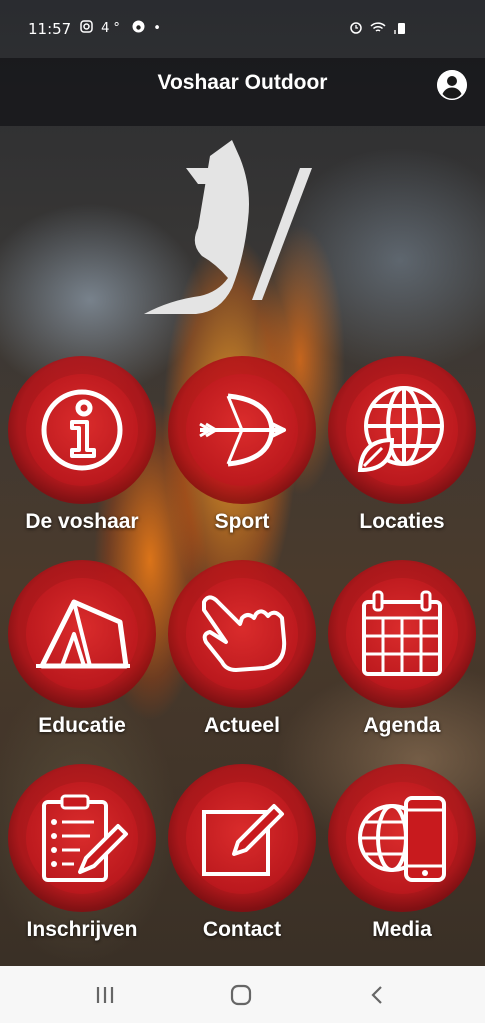 The height and width of the screenshot is (1023, 485). Describe the element at coordinates (242, 521) in the screenshot. I see `menu-label: Sport` at that location.